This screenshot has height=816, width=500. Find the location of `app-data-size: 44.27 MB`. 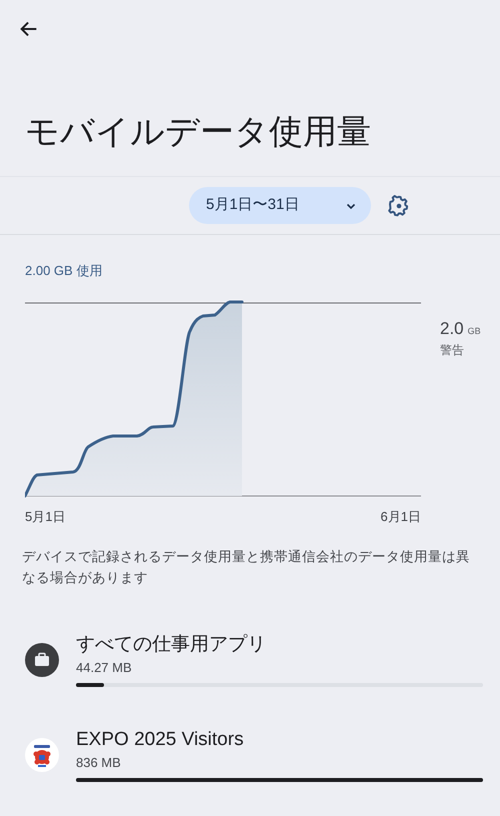

app-data-size: 44.27 MB is located at coordinates (104, 668).